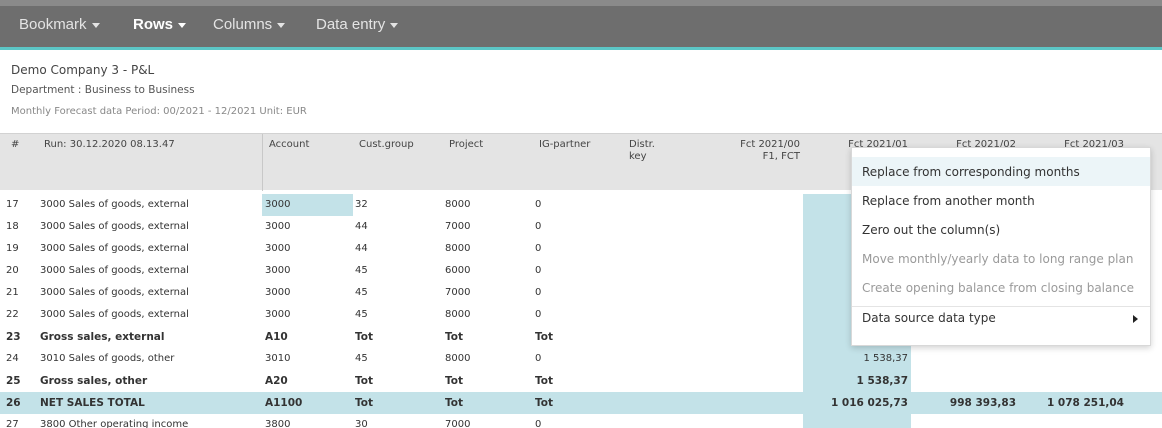 This screenshot has width=1162, height=428. What do you see at coordinates (13, 403) in the screenshot?
I see `cell-row-number: 26` at bounding box center [13, 403].